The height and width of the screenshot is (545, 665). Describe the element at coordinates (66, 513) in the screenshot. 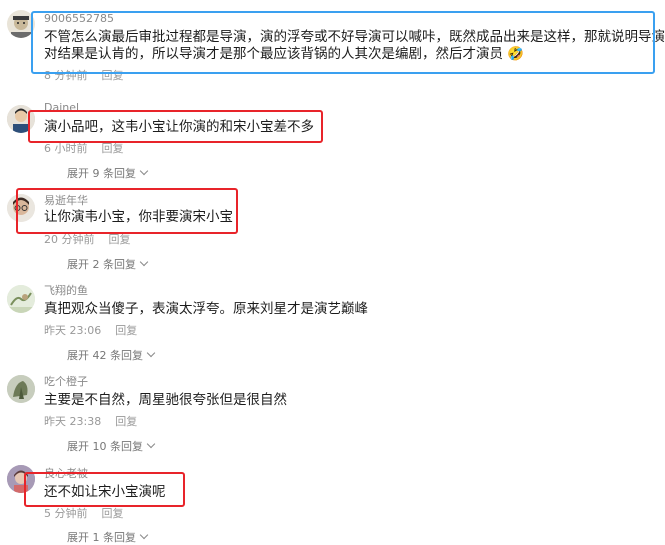

I see `comment-time: 5 分钟前` at that location.